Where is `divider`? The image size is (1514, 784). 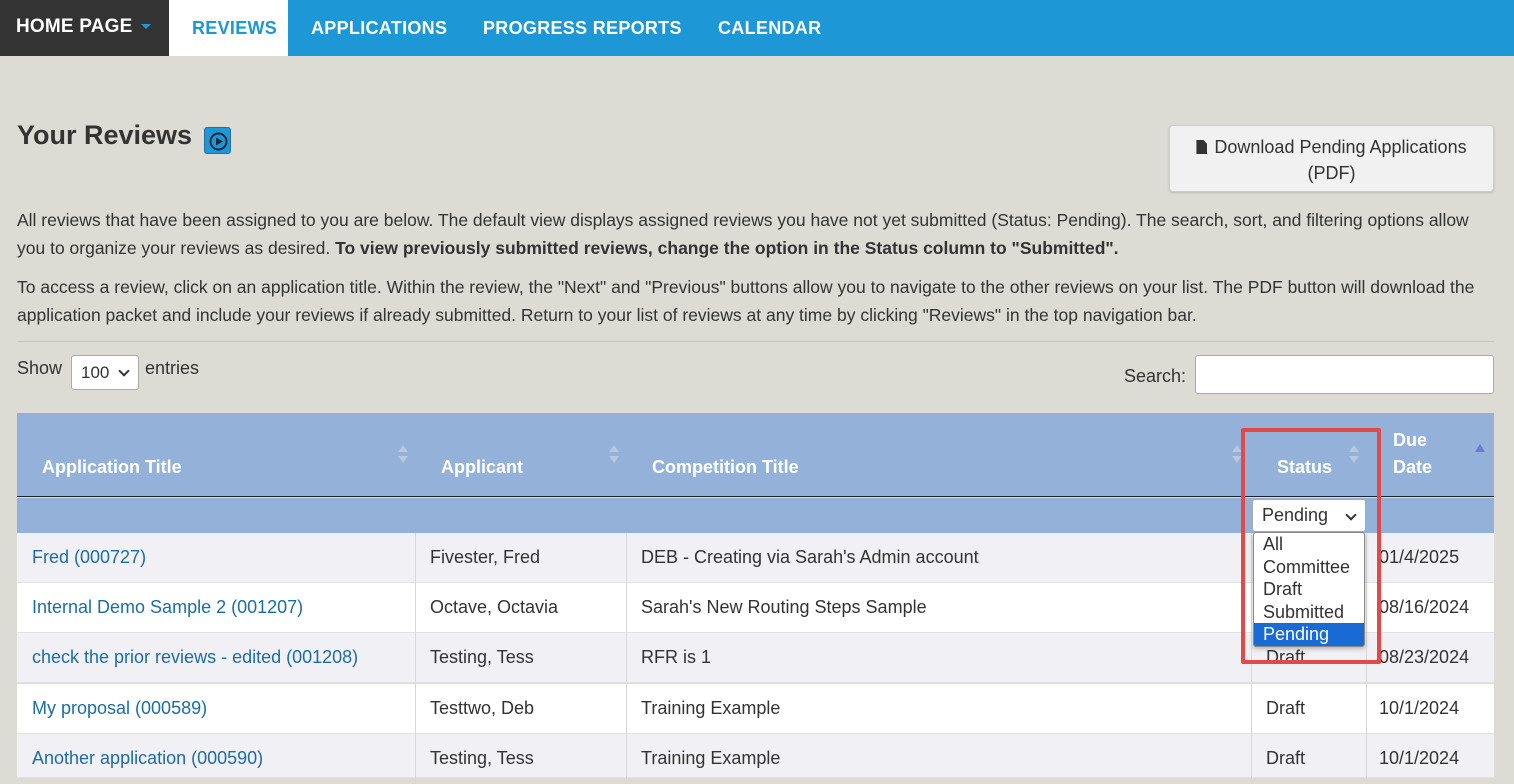
divider is located at coordinates (755, 341).